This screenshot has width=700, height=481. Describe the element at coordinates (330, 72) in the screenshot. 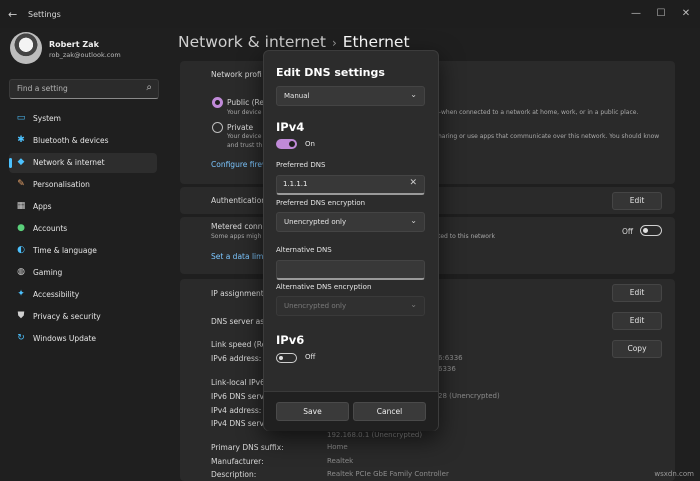

I see `dialog-title: Edit DNS settings` at that location.